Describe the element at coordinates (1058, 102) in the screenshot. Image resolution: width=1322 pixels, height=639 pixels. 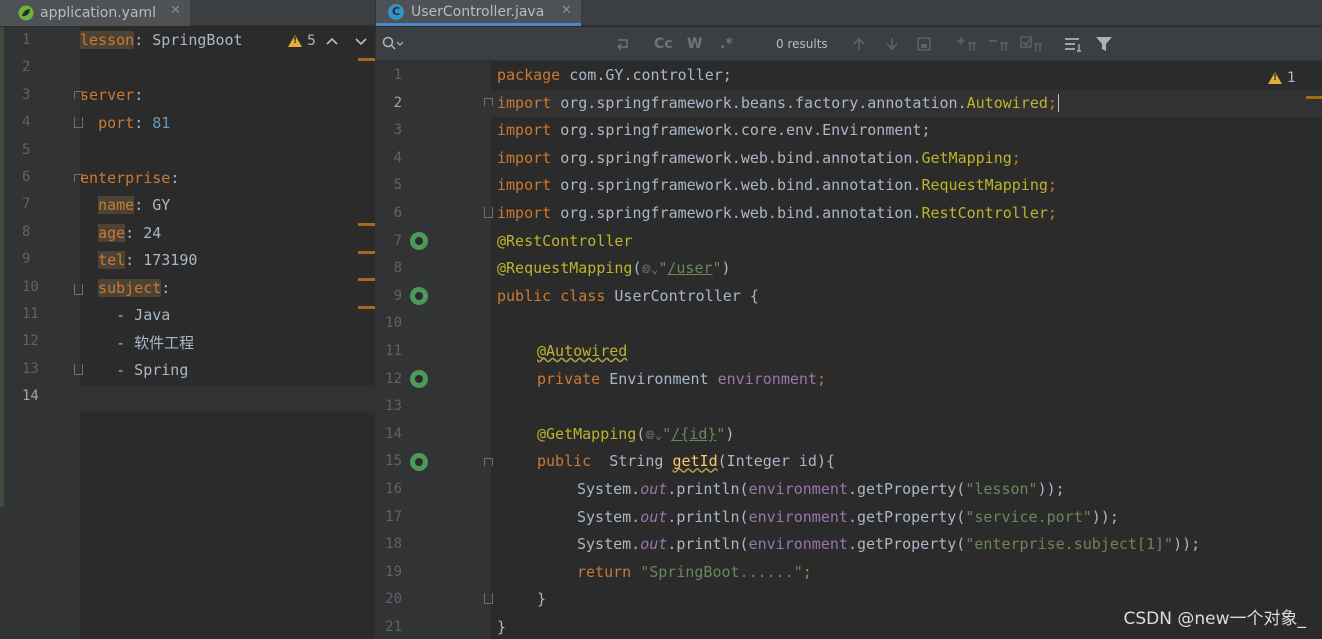
I see `text-caret` at that location.